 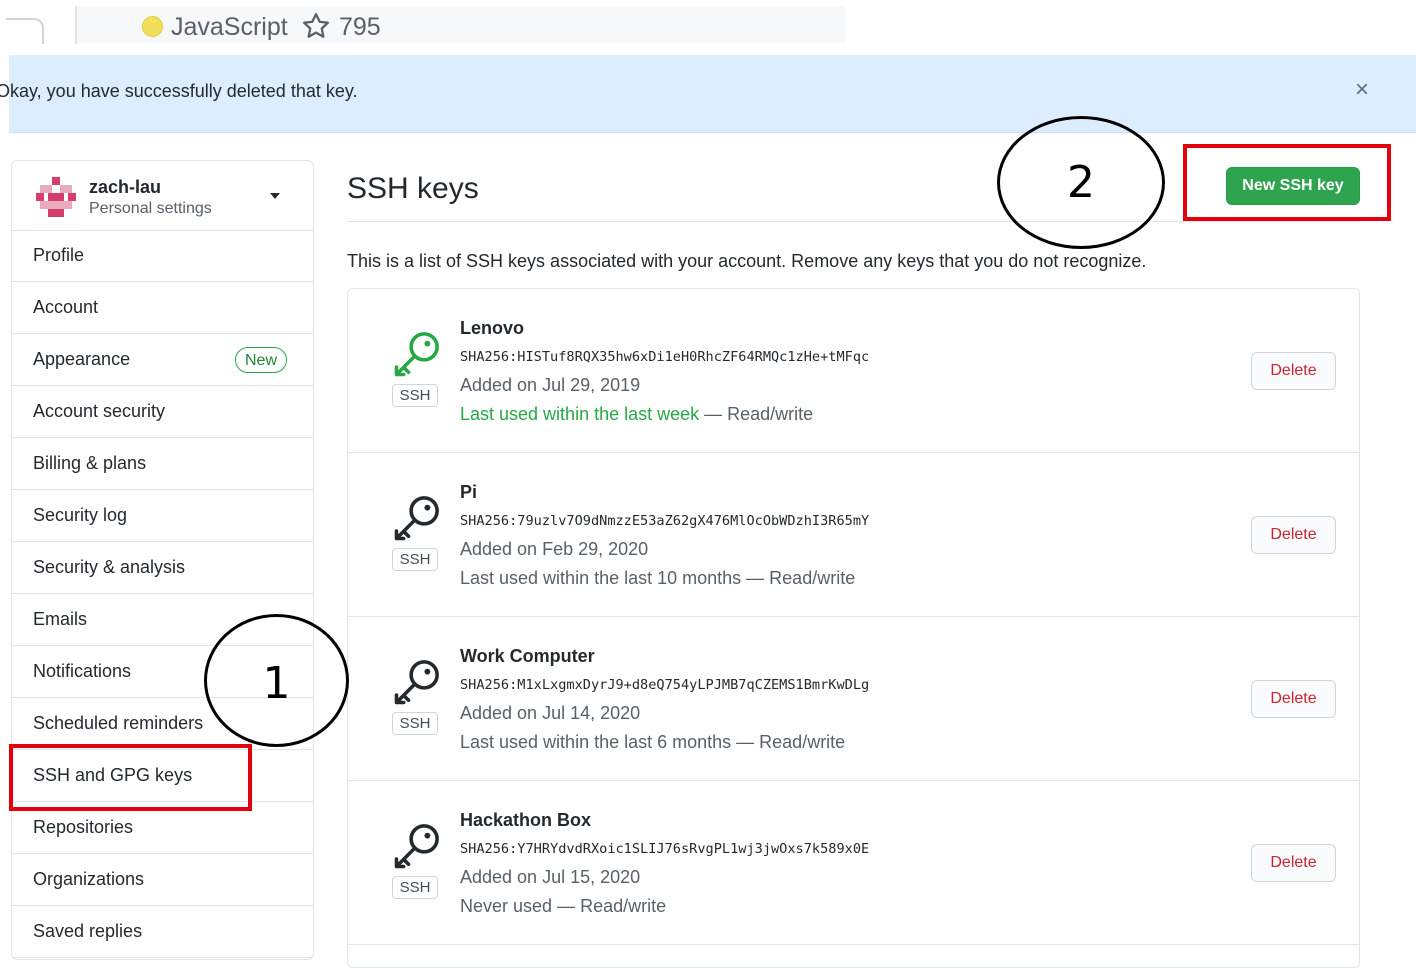 What do you see at coordinates (554, 549) in the screenshot?
I see `key-added-date: Added on Feb 29, 2020` at bounding box center [554, 549].